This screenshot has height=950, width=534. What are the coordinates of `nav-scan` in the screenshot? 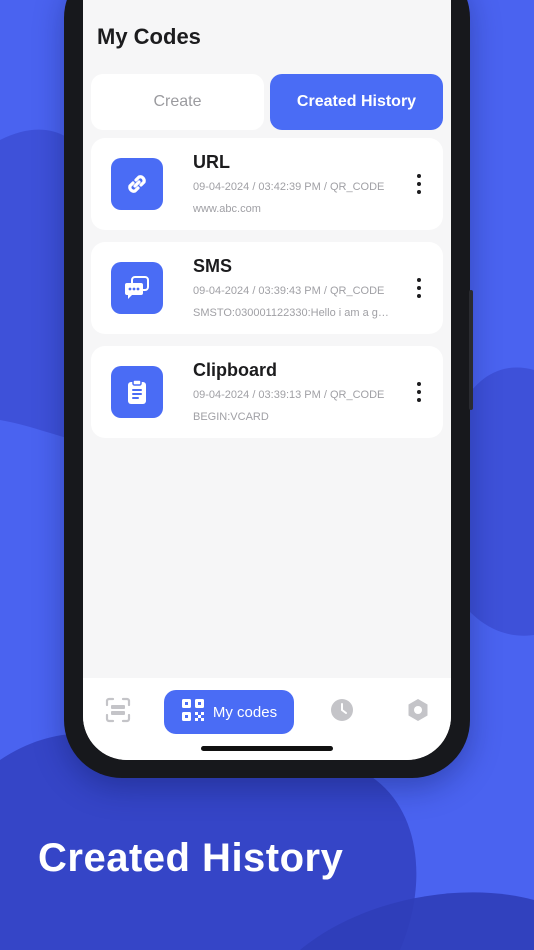 It's located at (118, 712).